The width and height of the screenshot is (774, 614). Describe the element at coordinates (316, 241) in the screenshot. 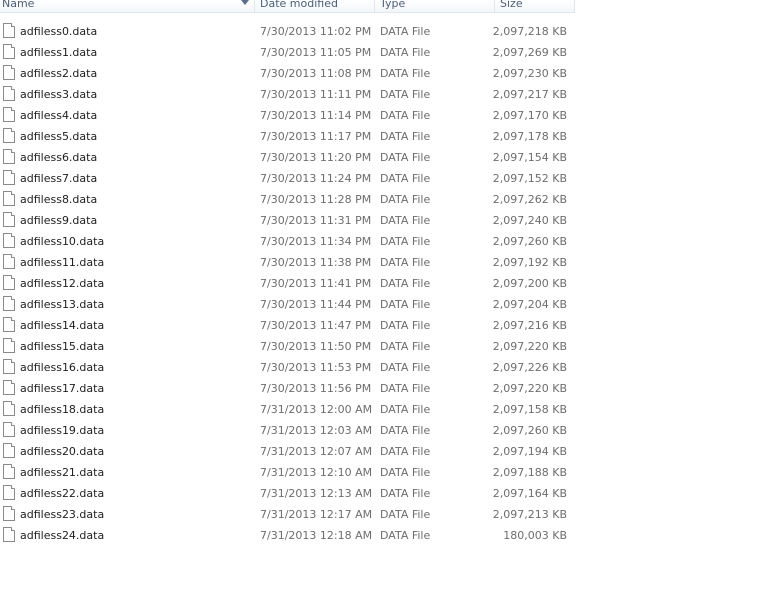

I see `file-date-modified: 7/30/2013 11:34 PM` at that location.